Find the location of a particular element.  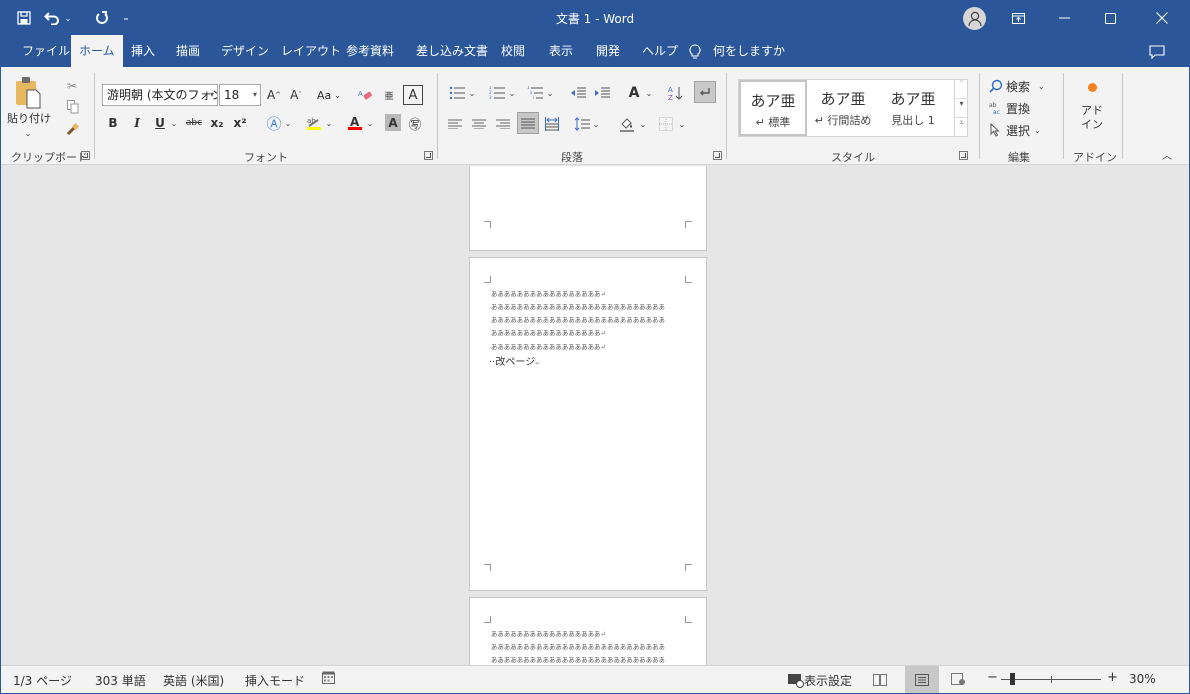

show-formatting-marks-button is located at coordinates (705, 92).